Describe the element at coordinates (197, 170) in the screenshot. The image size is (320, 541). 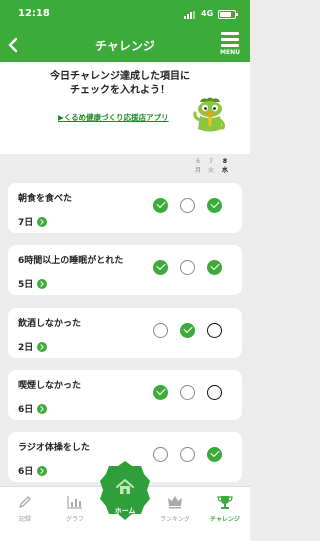
I see `day-weekday: 月` at that location.